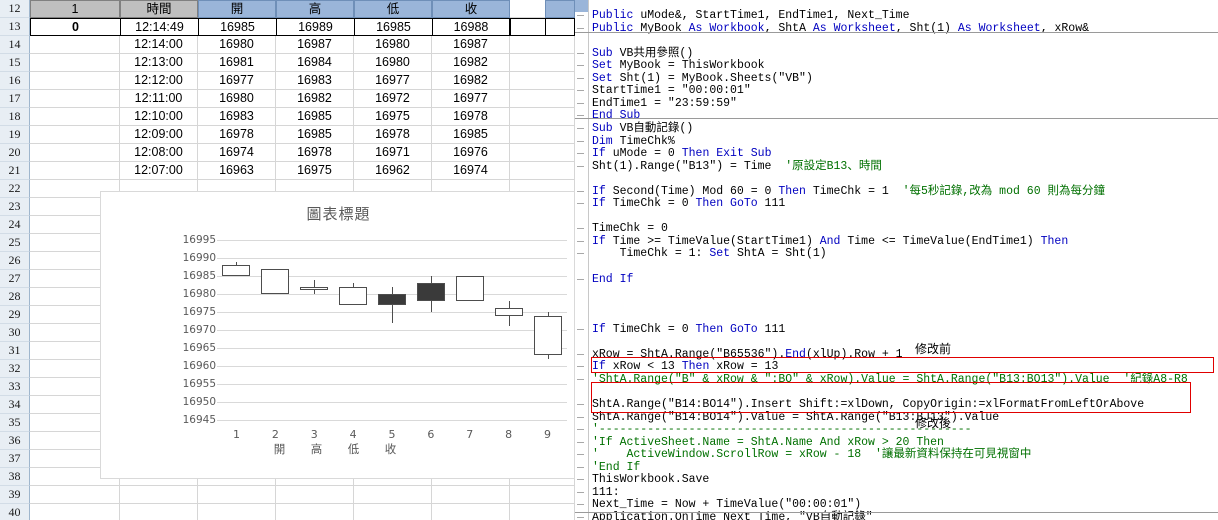 This screenshot has height=520, width=1218. I want to click on cell-b: 12:13:00, so click(159, 63).